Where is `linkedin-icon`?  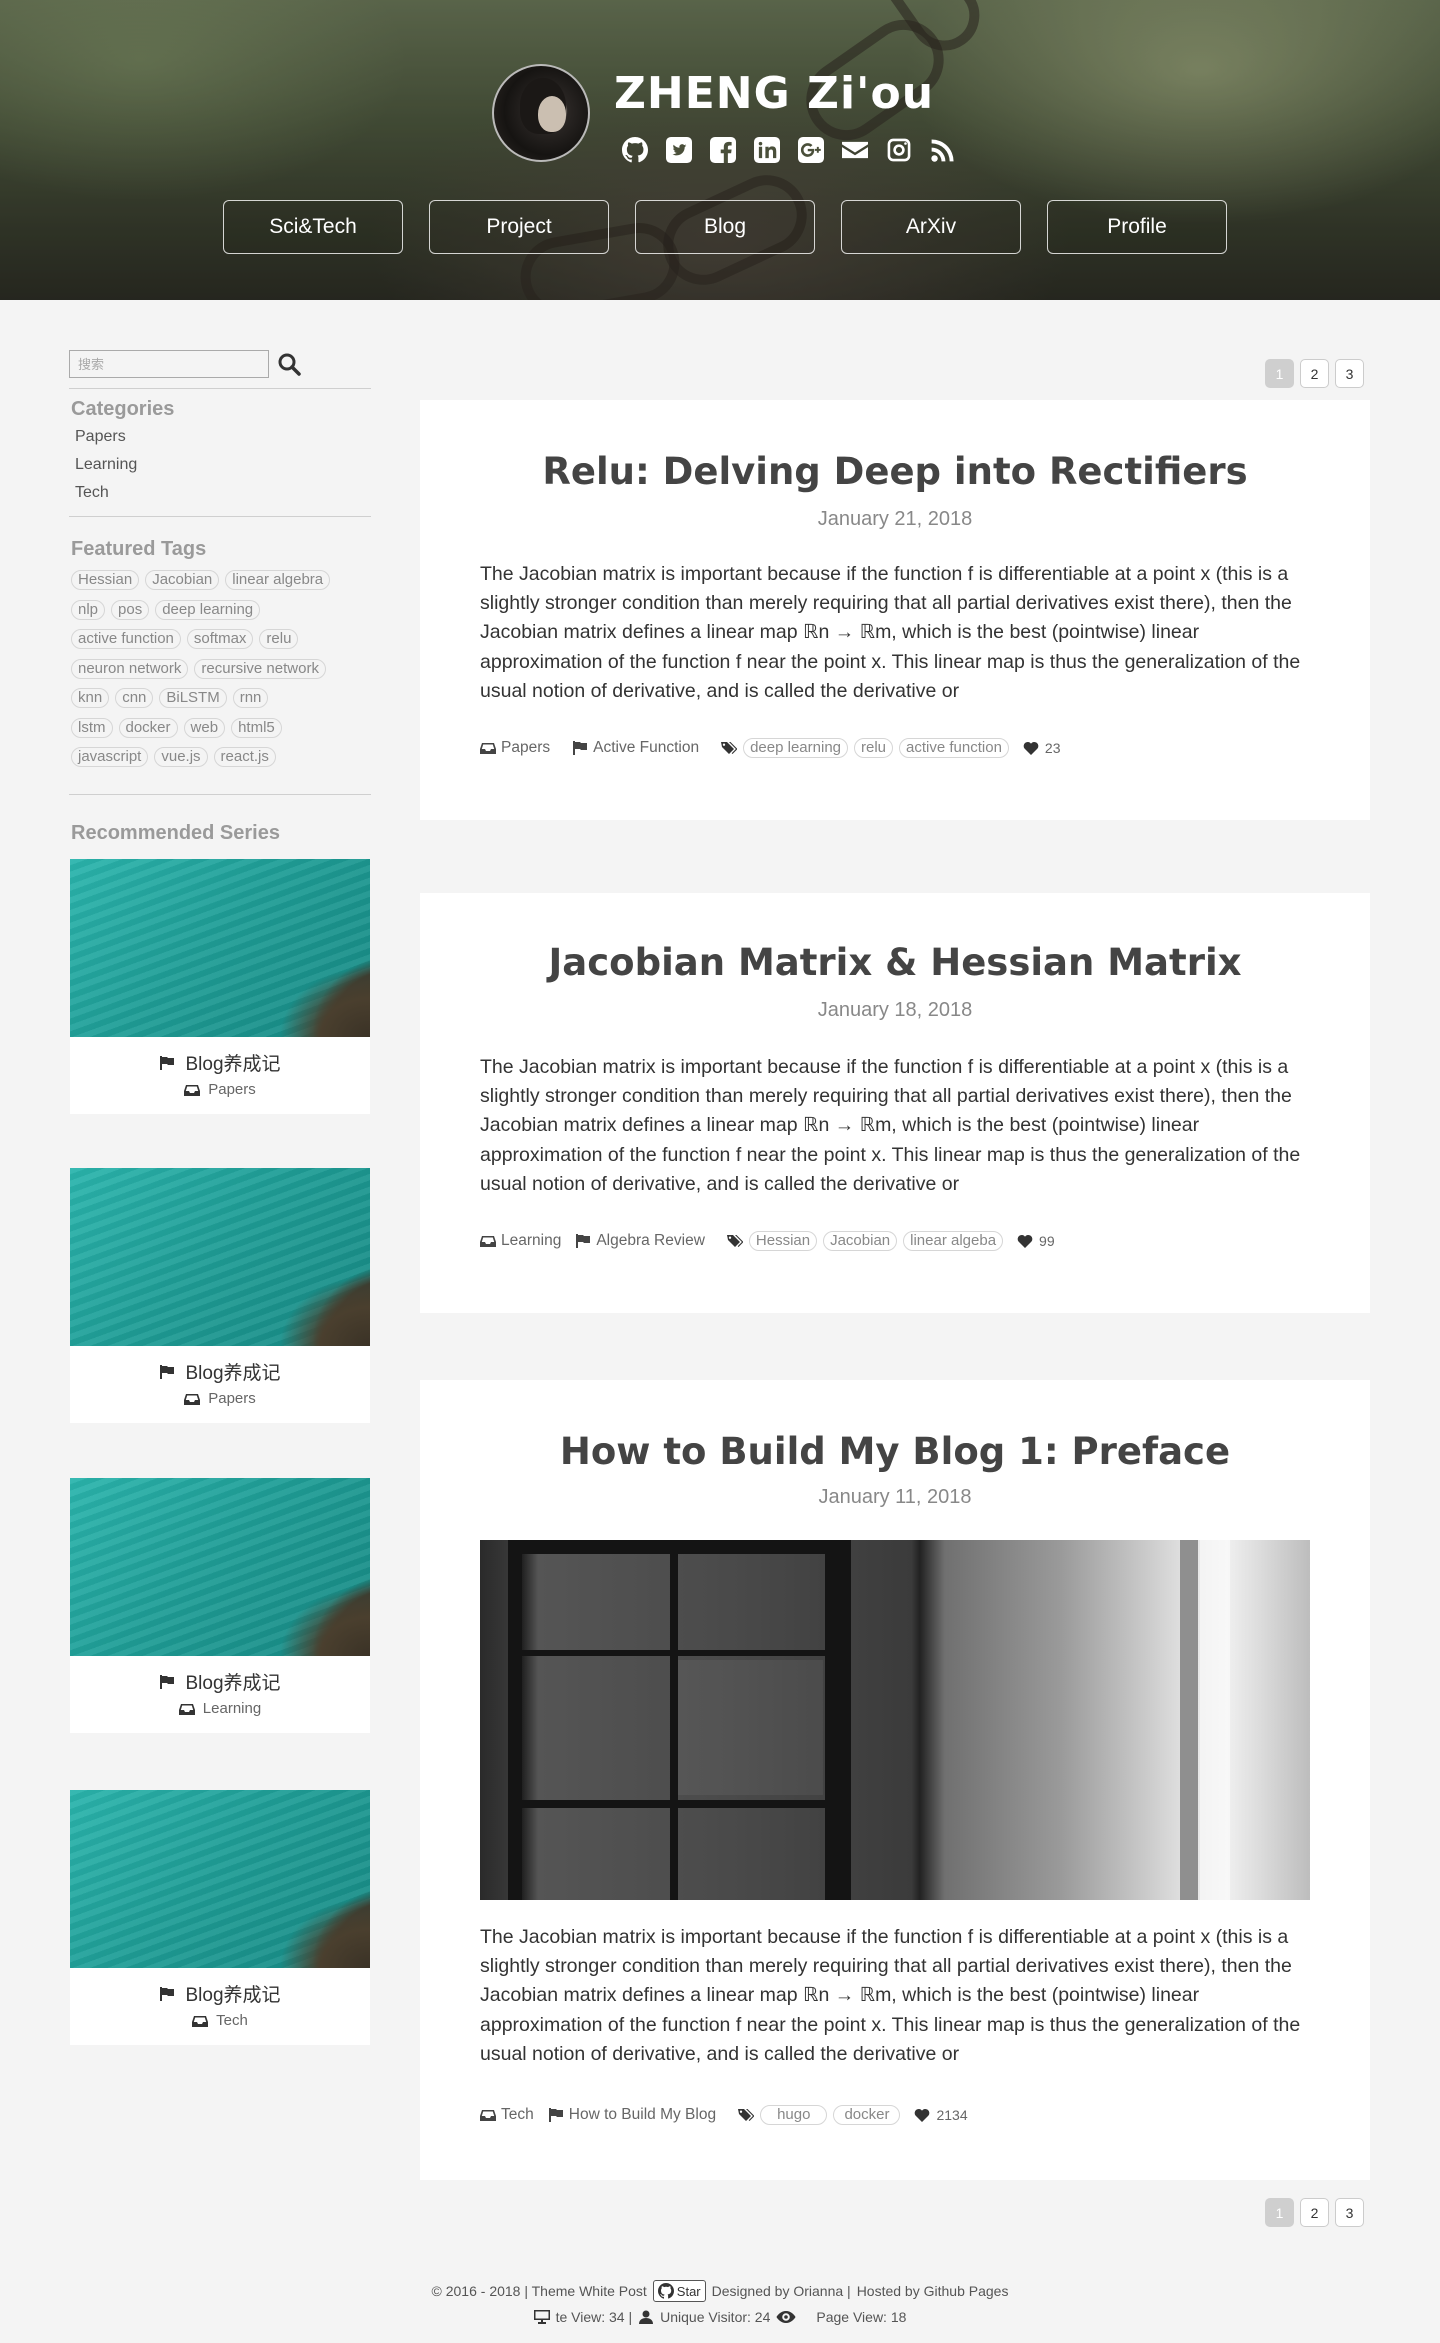
linkedin-icon is located at coordinates (767, 150).